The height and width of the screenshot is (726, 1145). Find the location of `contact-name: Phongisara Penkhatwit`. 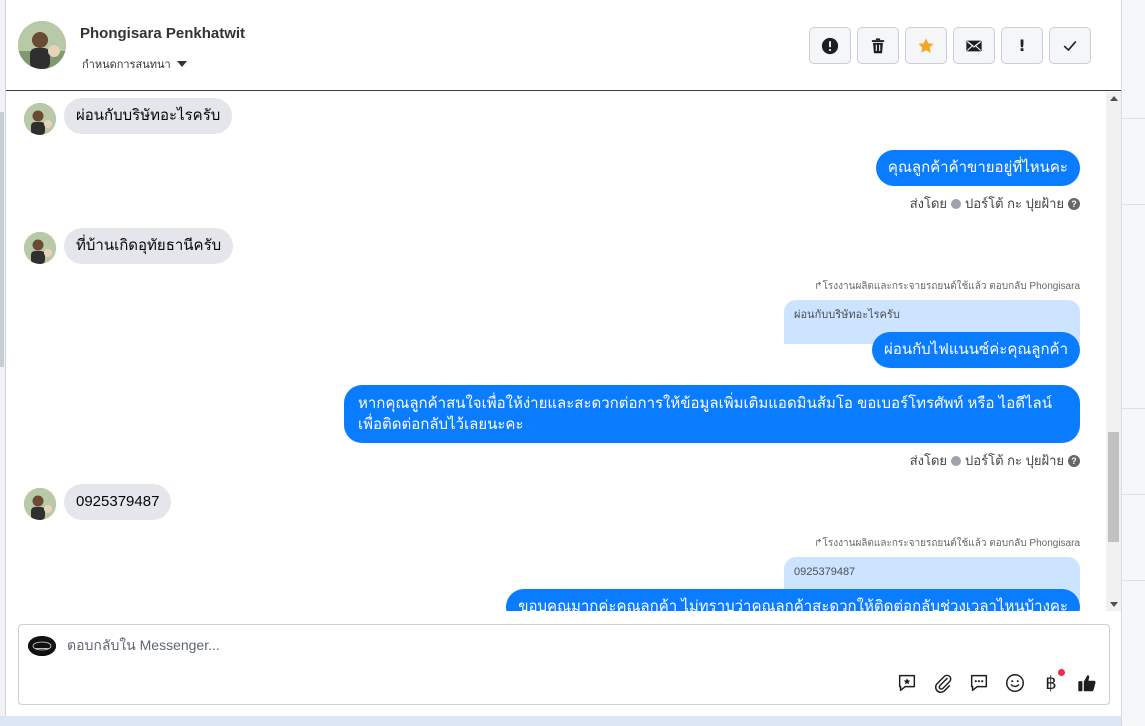

contact-name: Phongisara Penkhatwit is located at coordinates (163, 33).